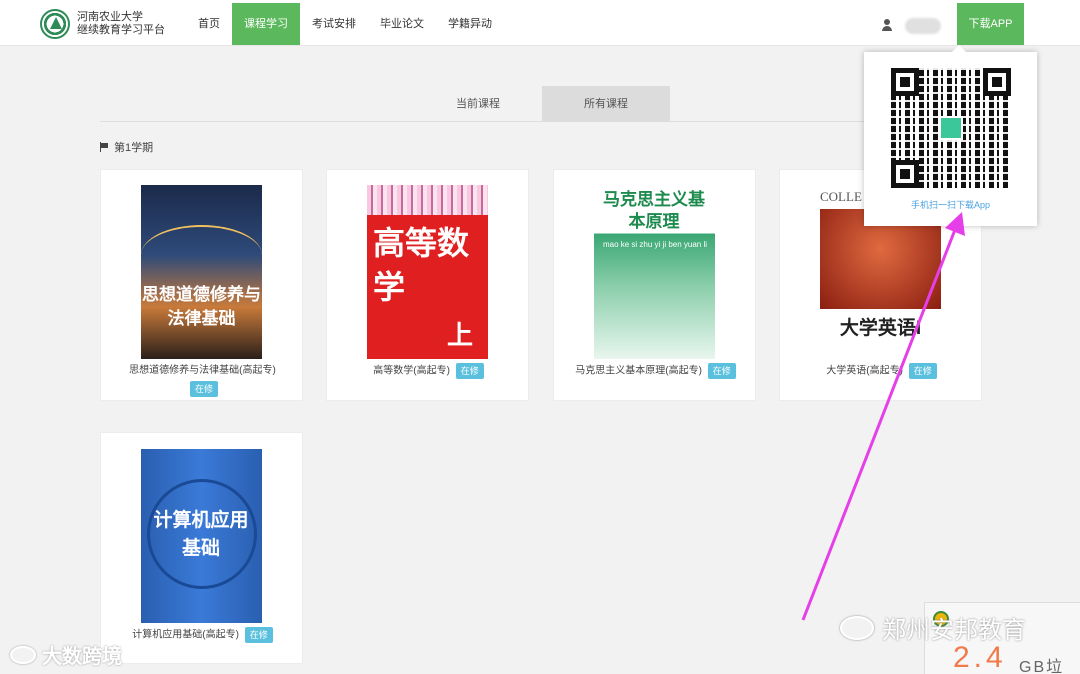 This screenshot has height=674, width=1080. I want to click on tab-all-courses: 所有课程, so click(606, 104).